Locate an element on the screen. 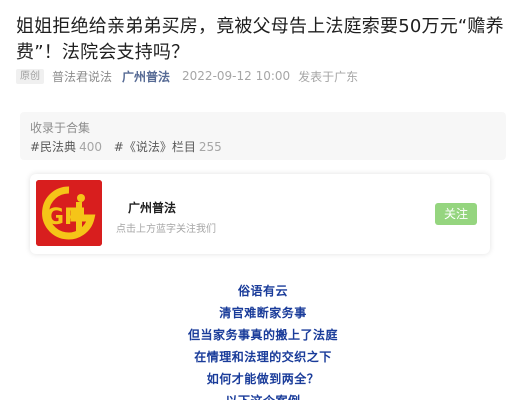 Image resolution: width=526 pixels, height=400 pixels. collection-tags: #民法典 400 #《说法》栏目 255 is located at coordinates (130, 146).